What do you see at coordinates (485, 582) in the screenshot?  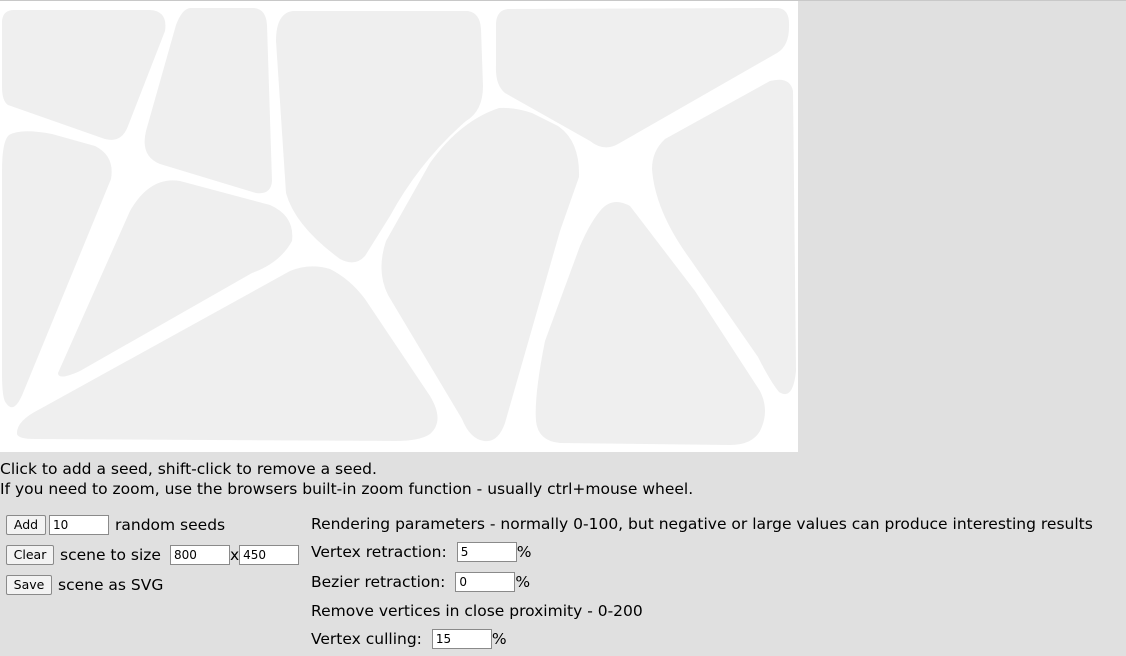 I see `bezier-retraction-input` at bounding box center [485, 582].